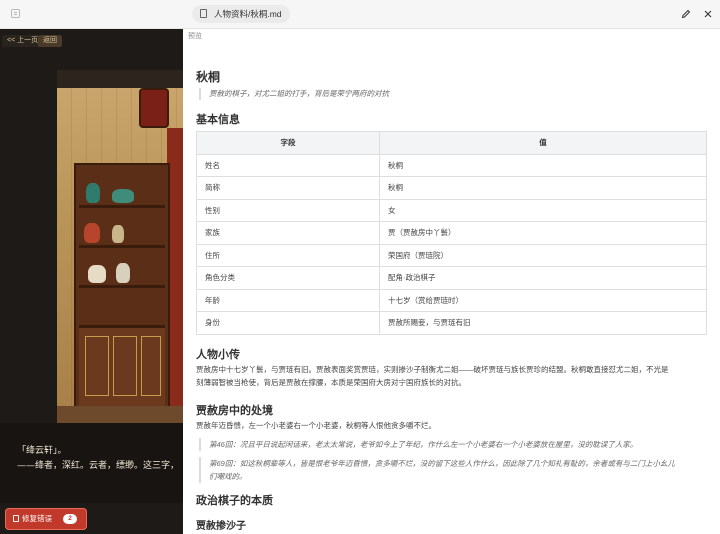 The image size is (720, 534). Describe the element at coordinates (195, 36) in the screenshot. I see `preview-label: 预览` at that location.